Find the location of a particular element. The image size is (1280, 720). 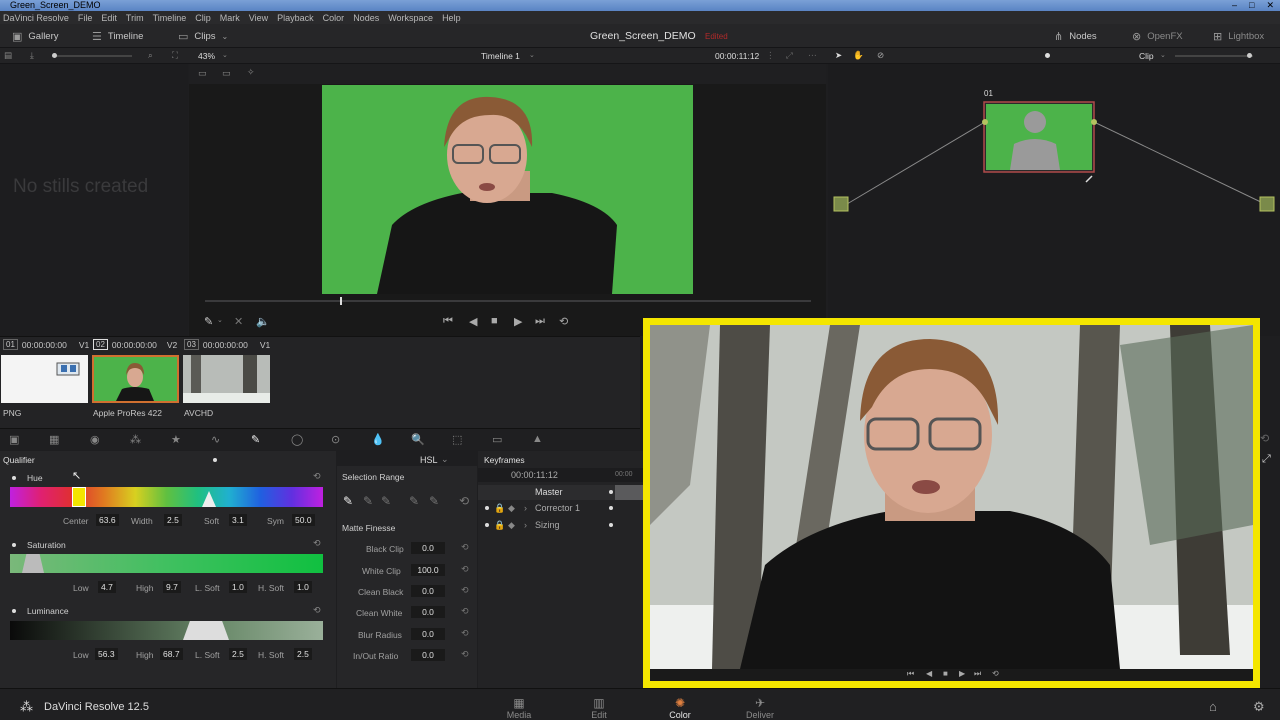

3d-icon: ▭ is located at coordinates (497, 439).